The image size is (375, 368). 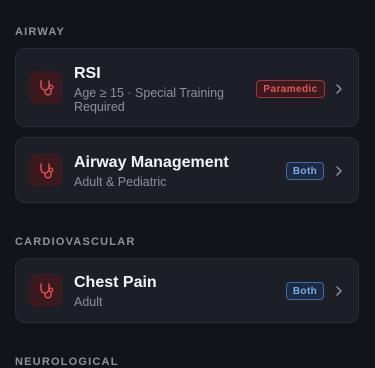 I want to click on scope-badge: Paramedic, so click(x=290, y=89).